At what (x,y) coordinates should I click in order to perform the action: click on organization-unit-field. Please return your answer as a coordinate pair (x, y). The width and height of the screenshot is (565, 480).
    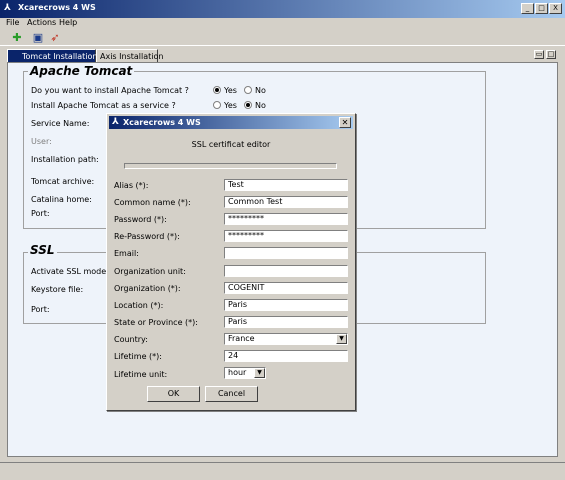
    Looking at the image, I should click on (286, 271).